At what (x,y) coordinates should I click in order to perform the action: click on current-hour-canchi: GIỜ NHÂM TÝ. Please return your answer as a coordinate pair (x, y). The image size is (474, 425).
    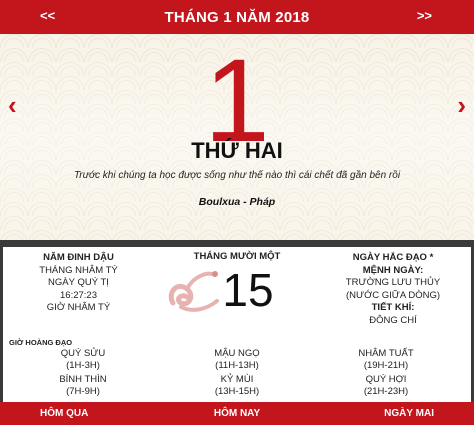
    Looking at the image, I should click on (78, 308).